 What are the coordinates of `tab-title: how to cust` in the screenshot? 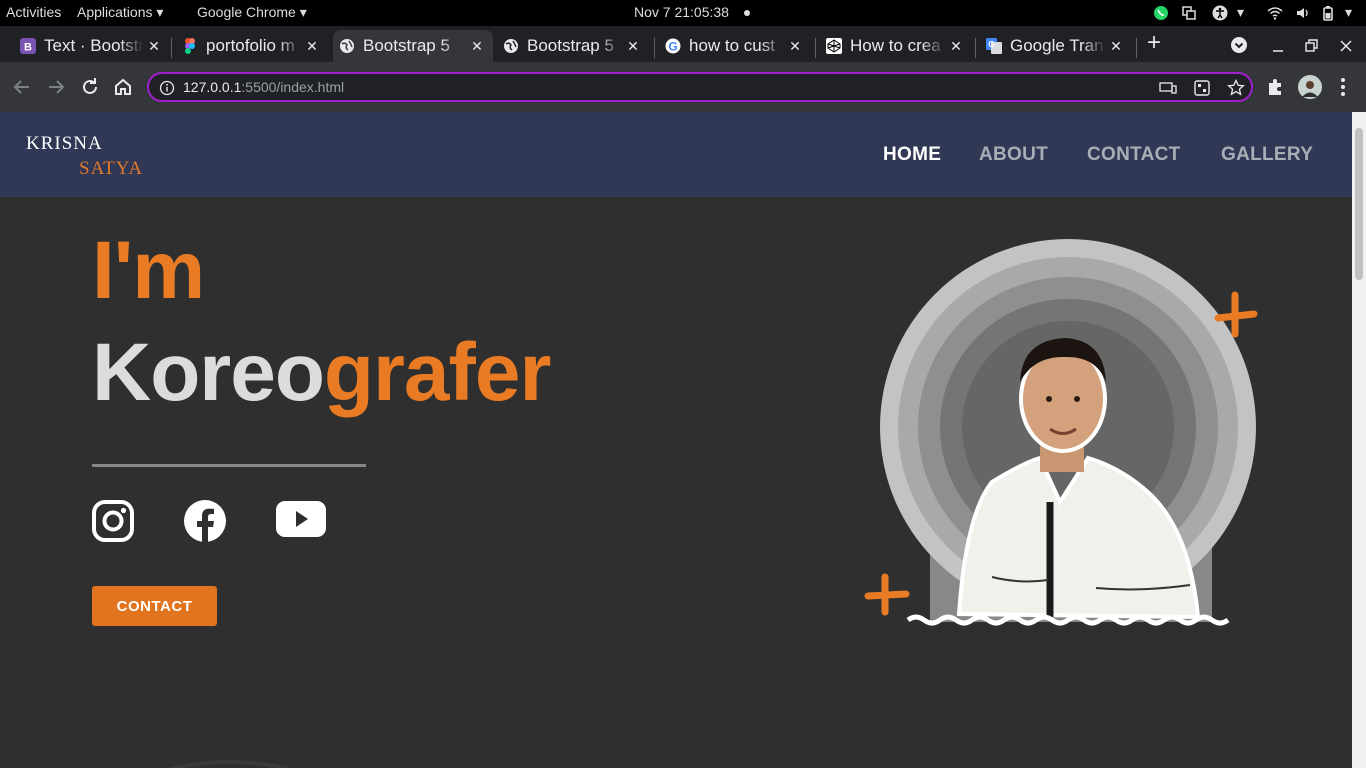 It's located at (732, 45).